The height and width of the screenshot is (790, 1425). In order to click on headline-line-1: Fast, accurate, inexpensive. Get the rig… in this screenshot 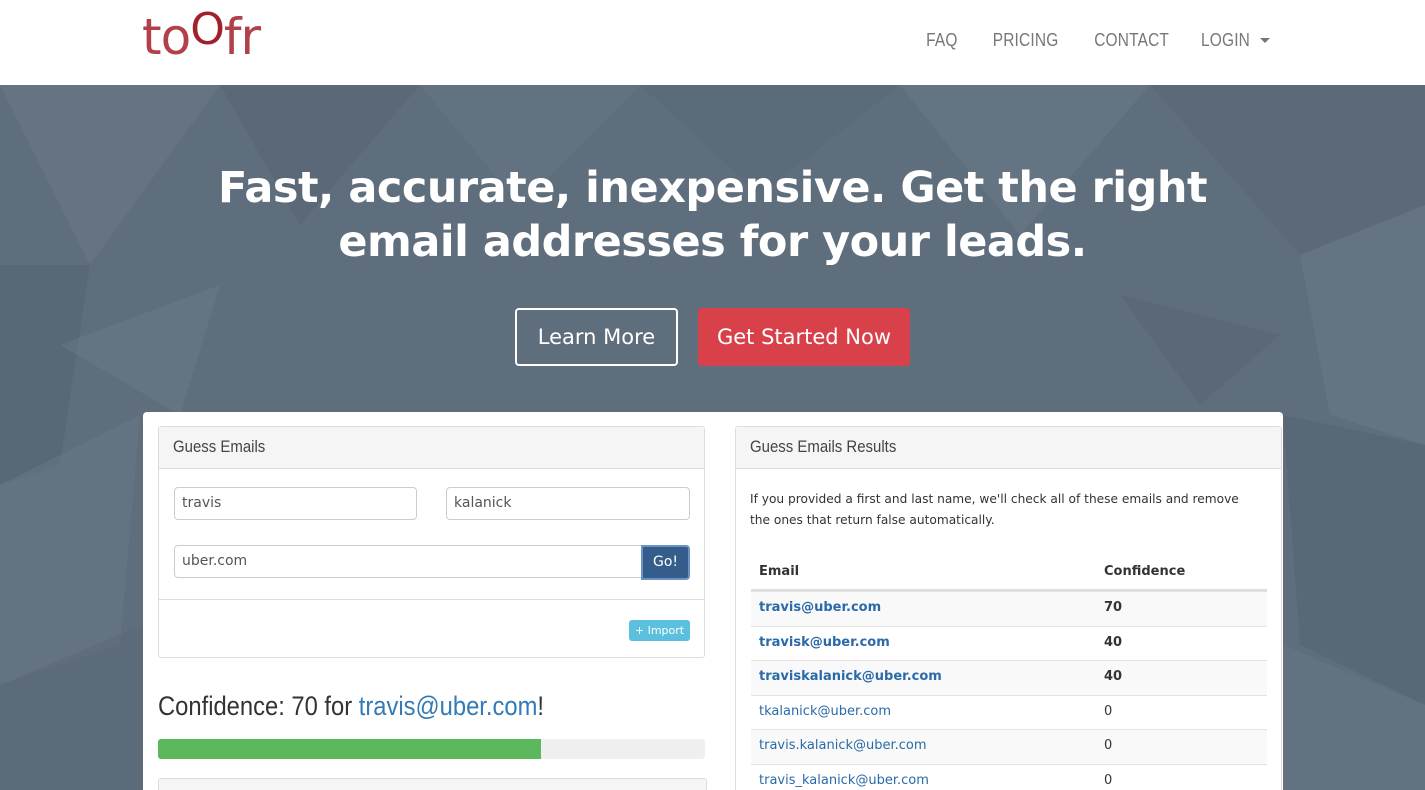, I will do `click(713, 188)`.